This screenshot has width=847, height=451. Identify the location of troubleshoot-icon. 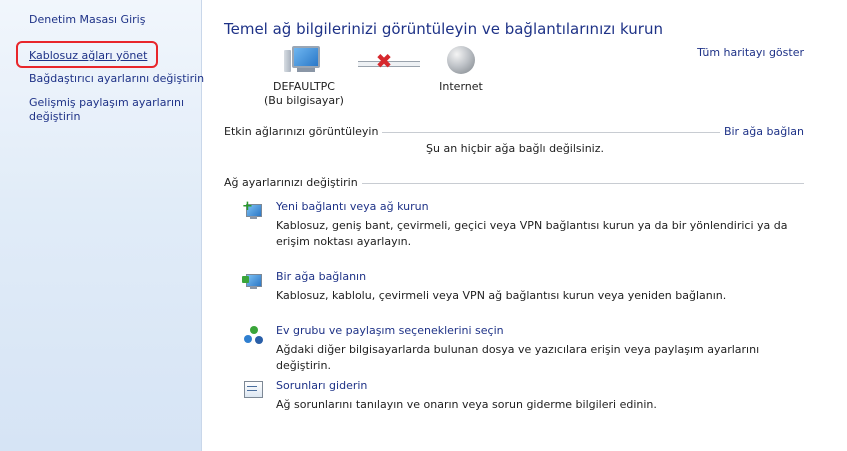
(253, 390).